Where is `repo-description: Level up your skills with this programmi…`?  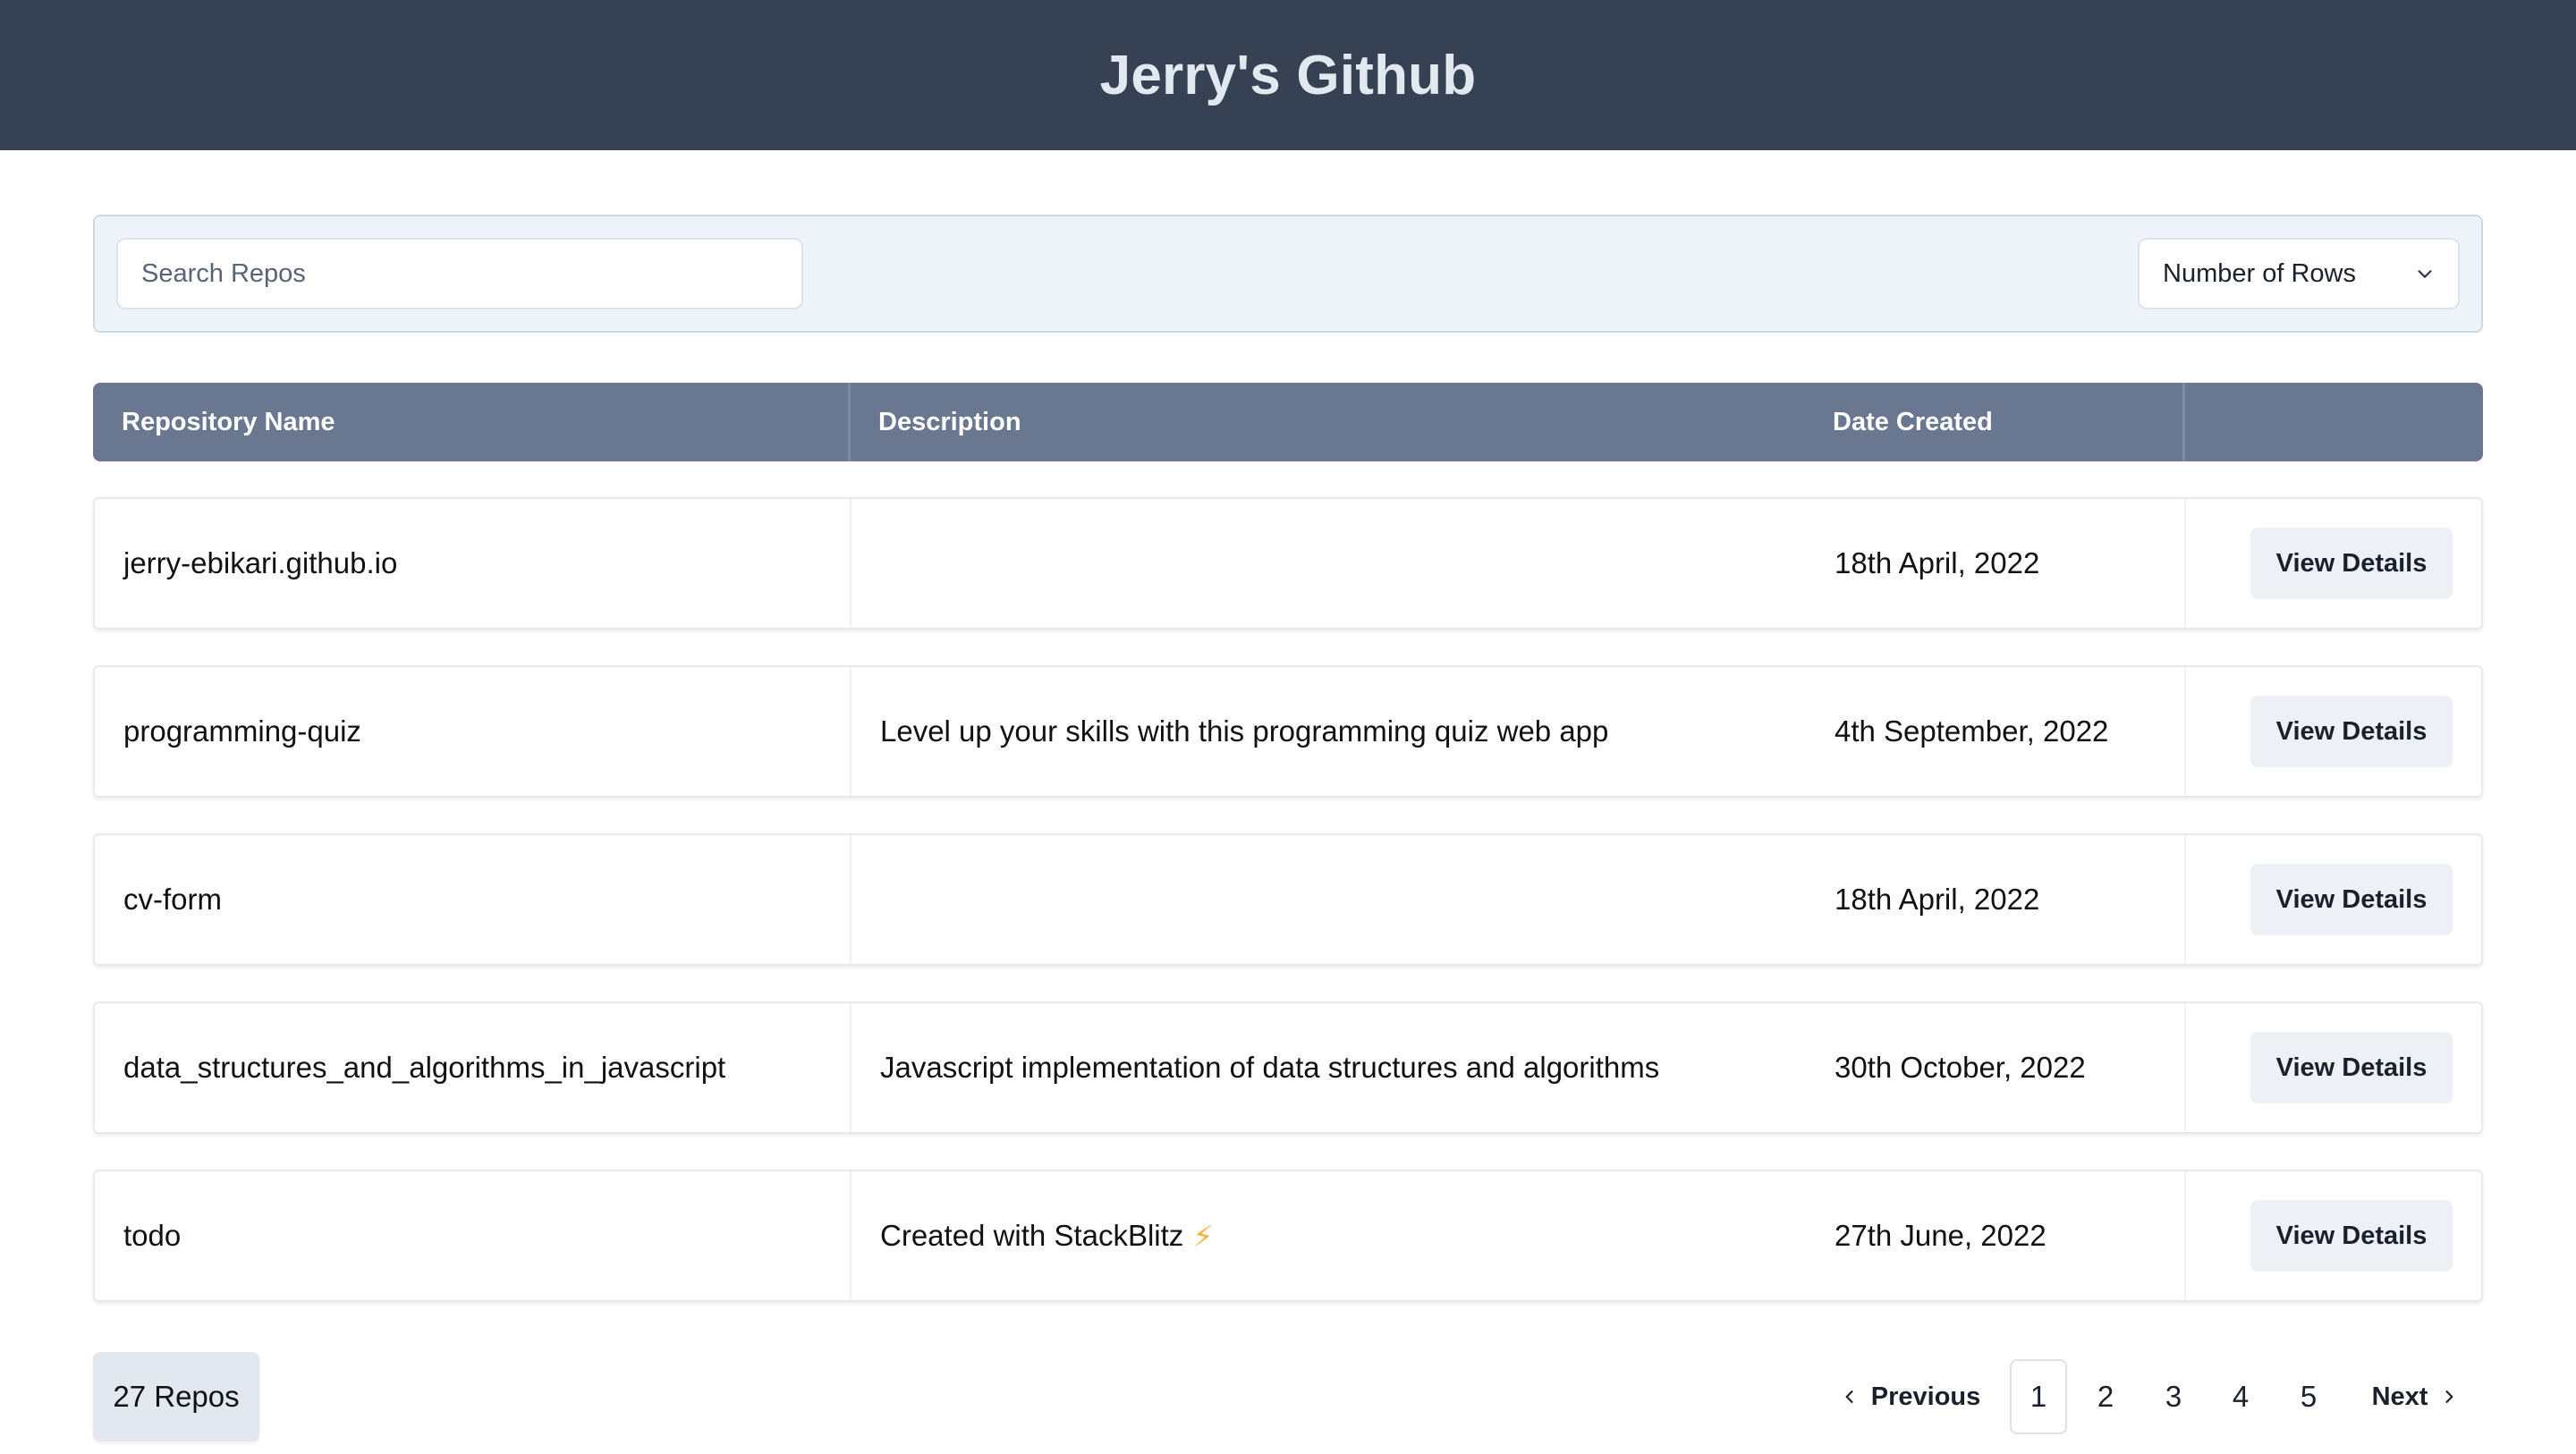 repo-description: Level up your skills with this programmi… is located at coordinates (1244, 731).